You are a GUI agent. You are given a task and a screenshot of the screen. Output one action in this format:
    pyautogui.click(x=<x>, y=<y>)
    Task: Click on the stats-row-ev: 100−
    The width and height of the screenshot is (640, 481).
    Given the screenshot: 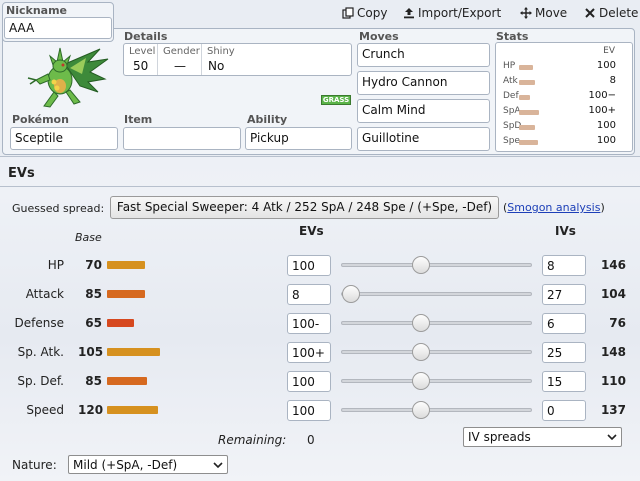 What is the action you would take?
    pyautogui.click(x=602, y=95)
    